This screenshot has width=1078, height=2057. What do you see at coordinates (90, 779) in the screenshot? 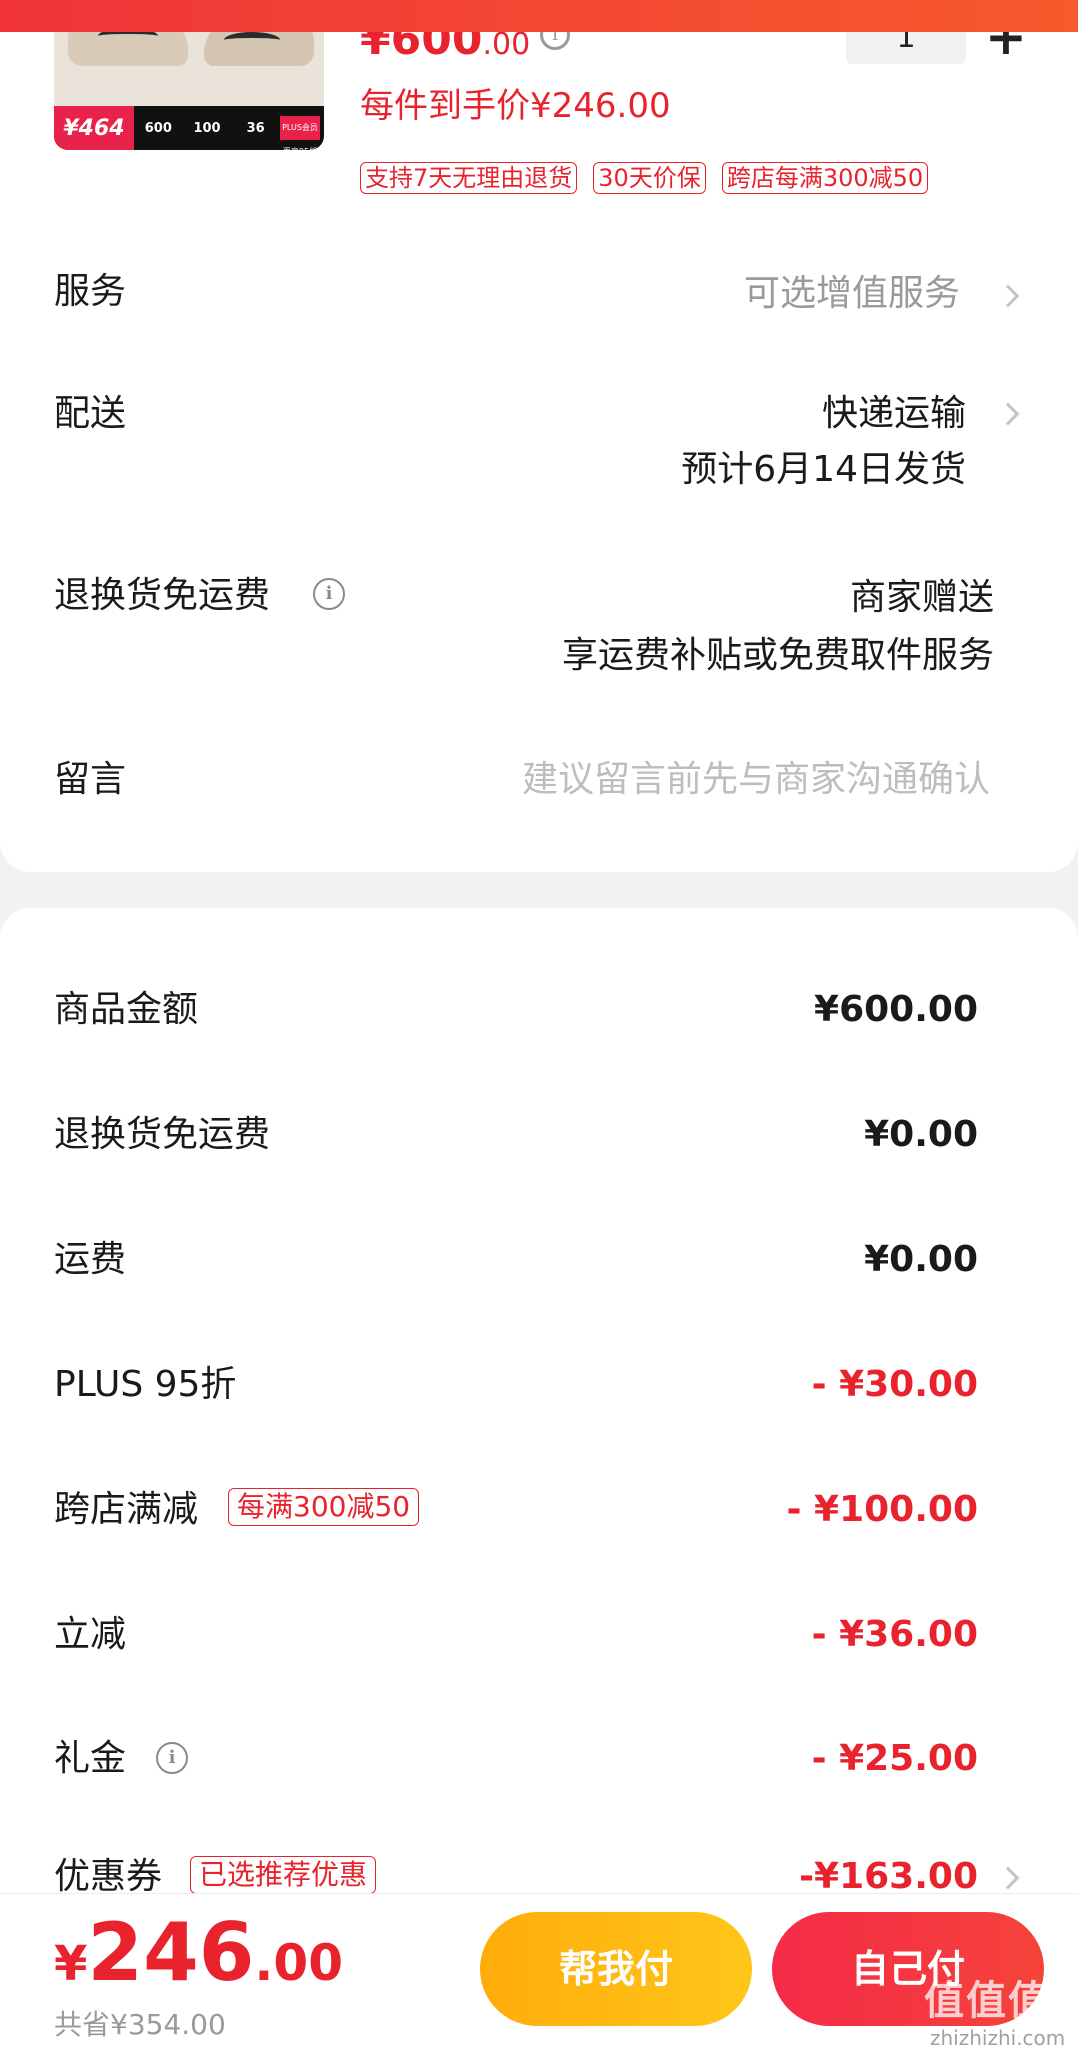
I see `message-label: 留言` at bounding box center [90, 779].